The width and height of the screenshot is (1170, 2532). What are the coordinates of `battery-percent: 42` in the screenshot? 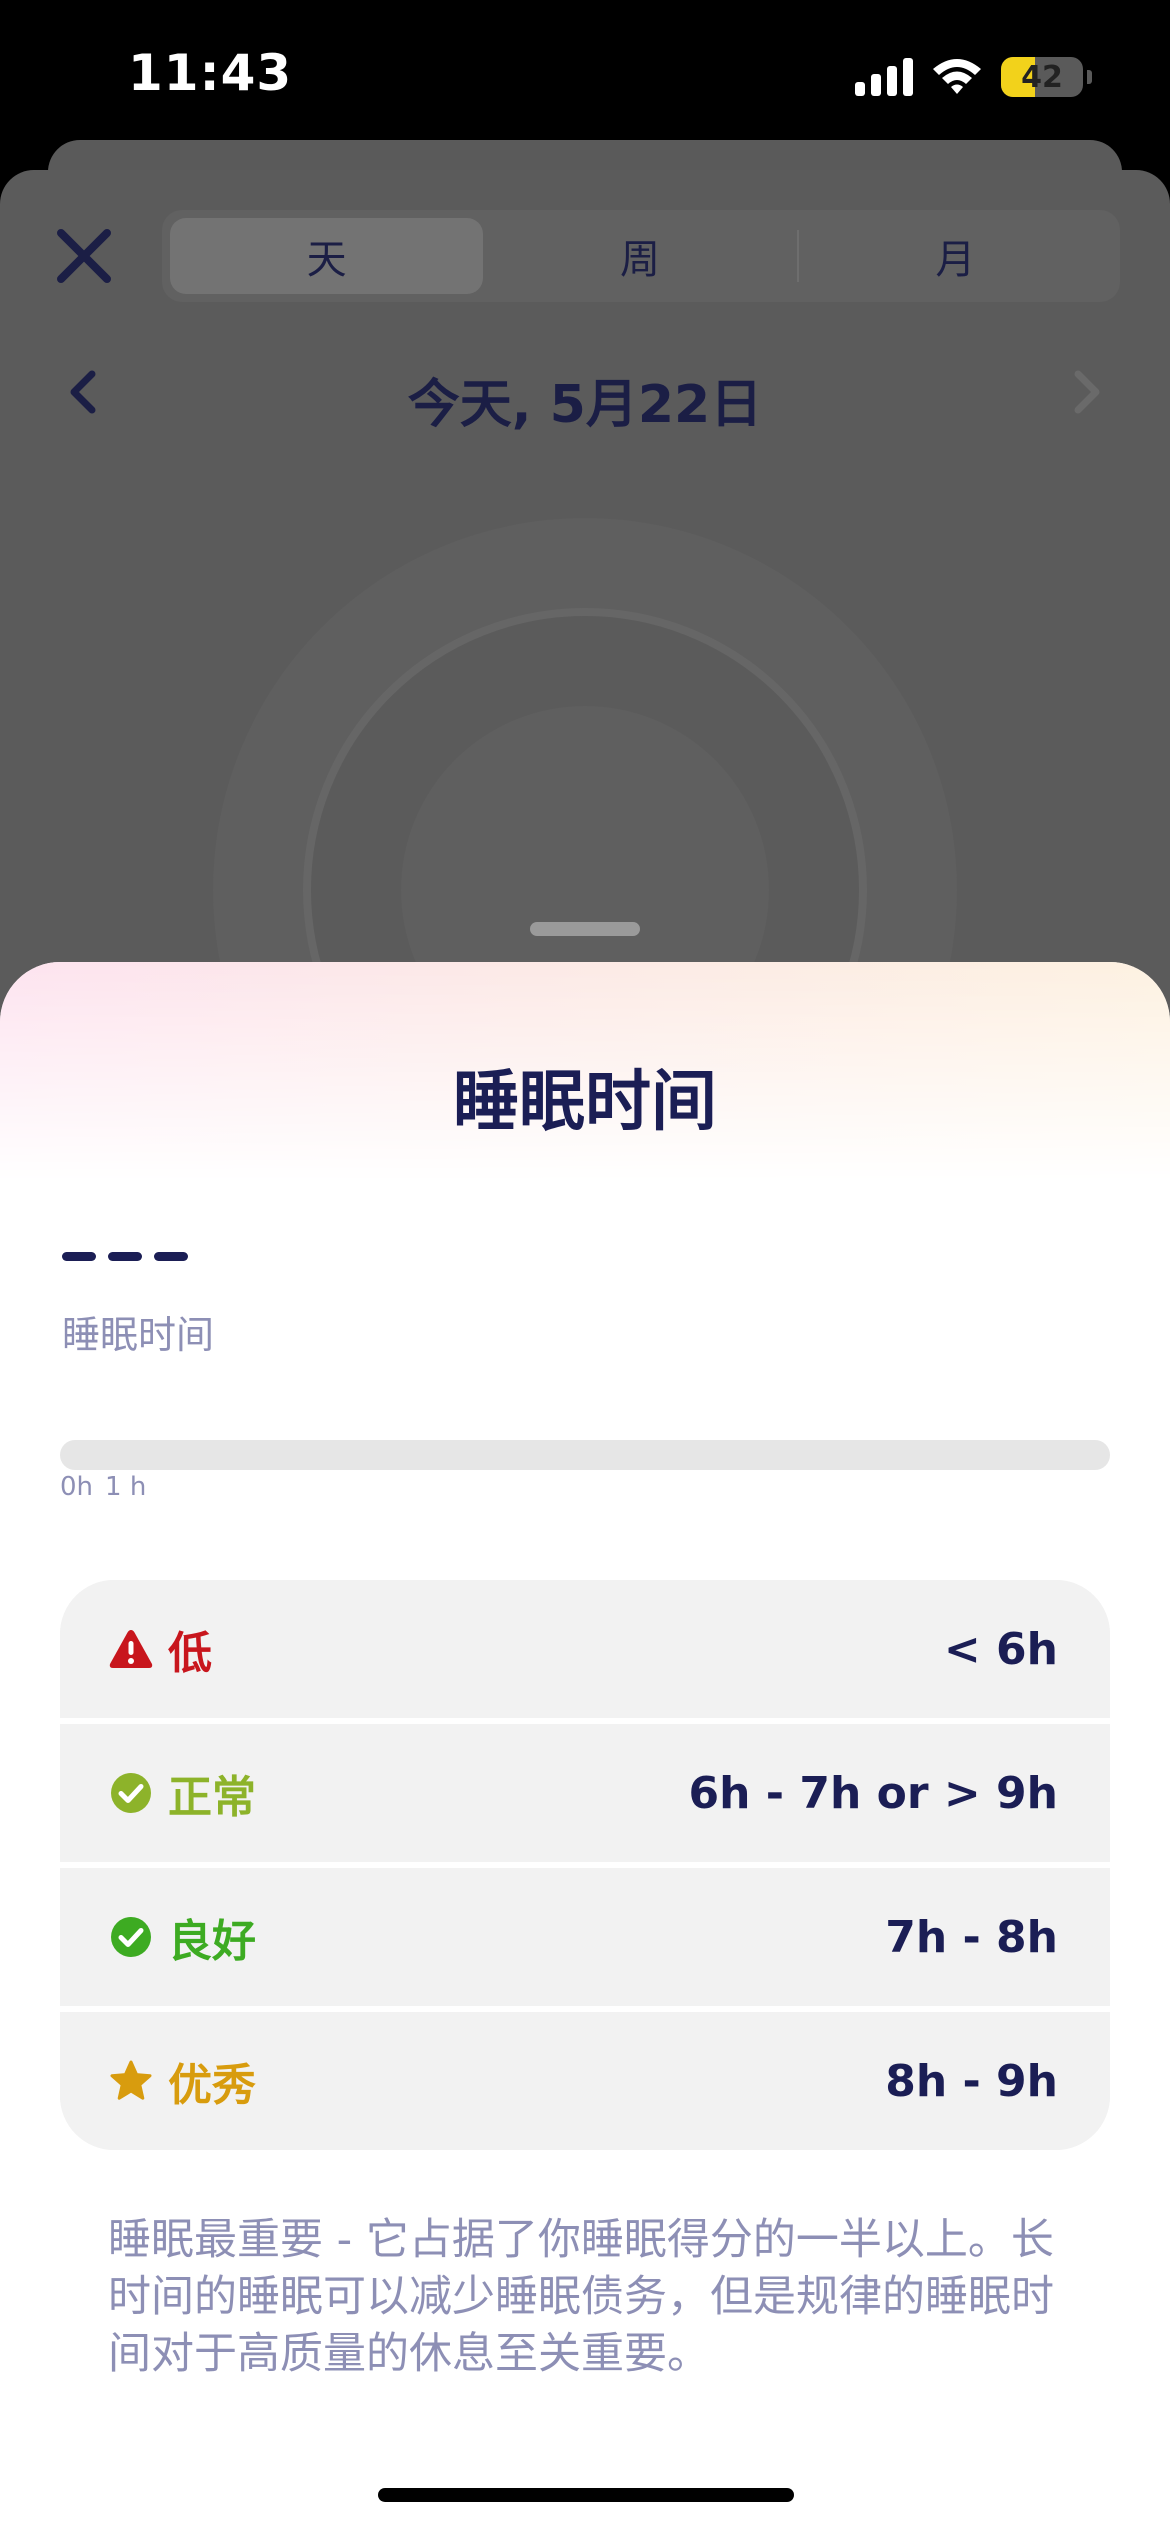 It's located at (1042, 77).